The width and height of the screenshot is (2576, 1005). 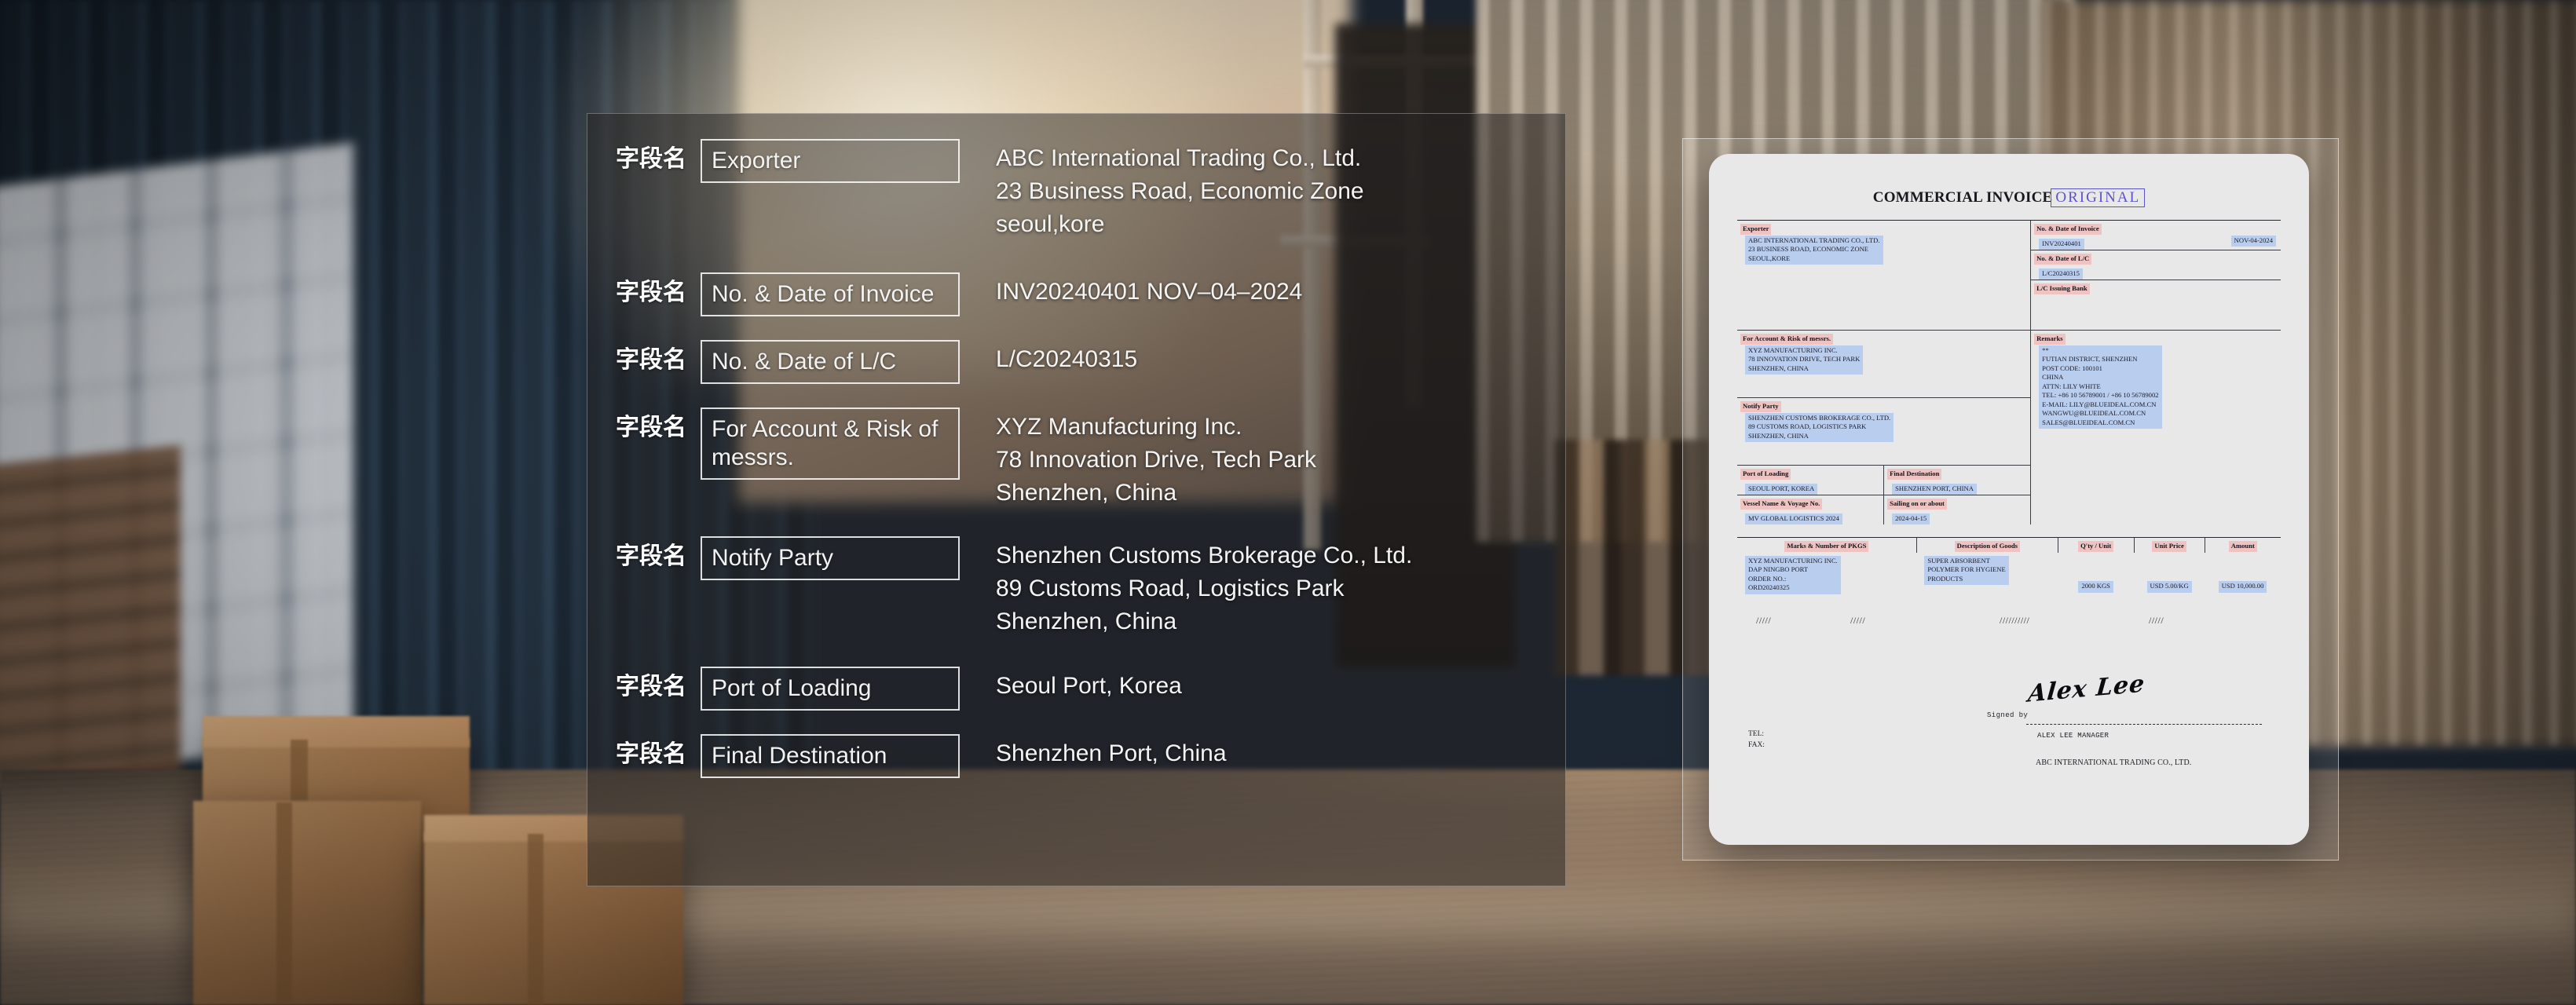 I want to click on invoice-cell-final-destination: Final Destination SHENZHEN PORT, CHINA, so click(x=1957, y=480).